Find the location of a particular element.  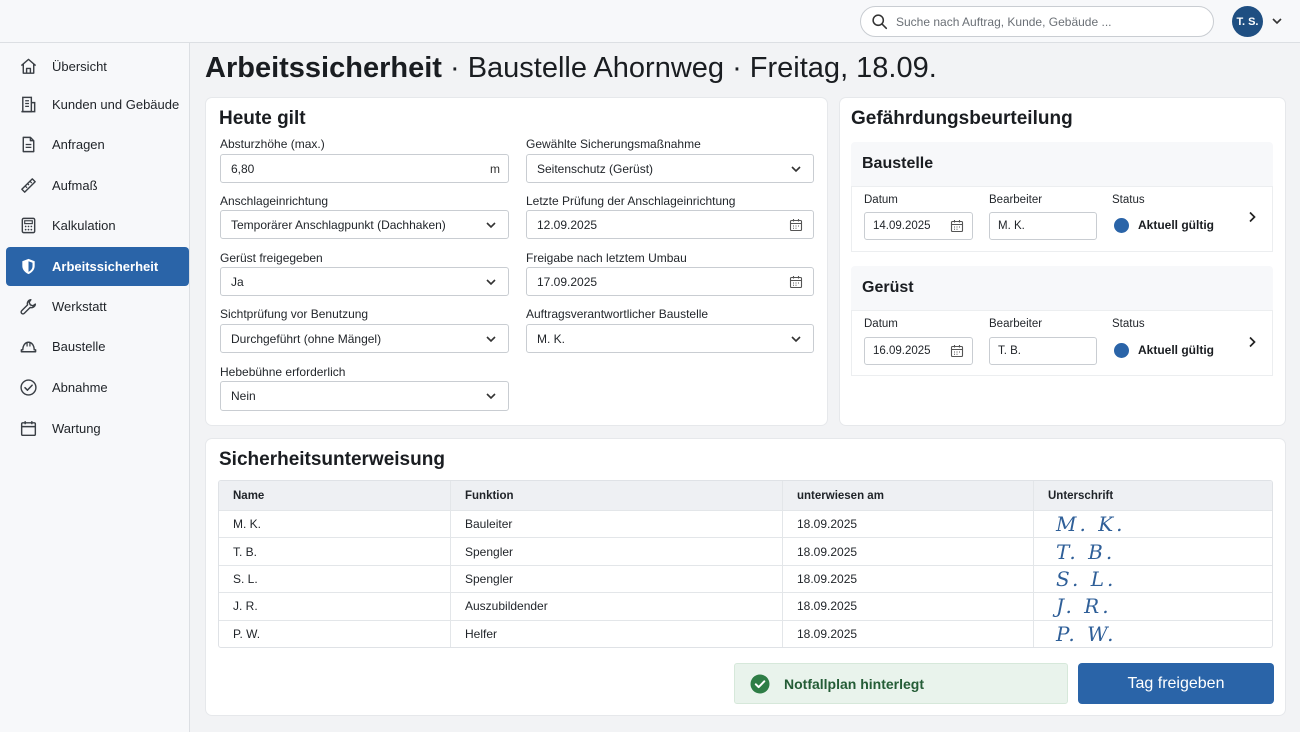

risk-section-title: Baustelle is located at coordinates (898, 163).